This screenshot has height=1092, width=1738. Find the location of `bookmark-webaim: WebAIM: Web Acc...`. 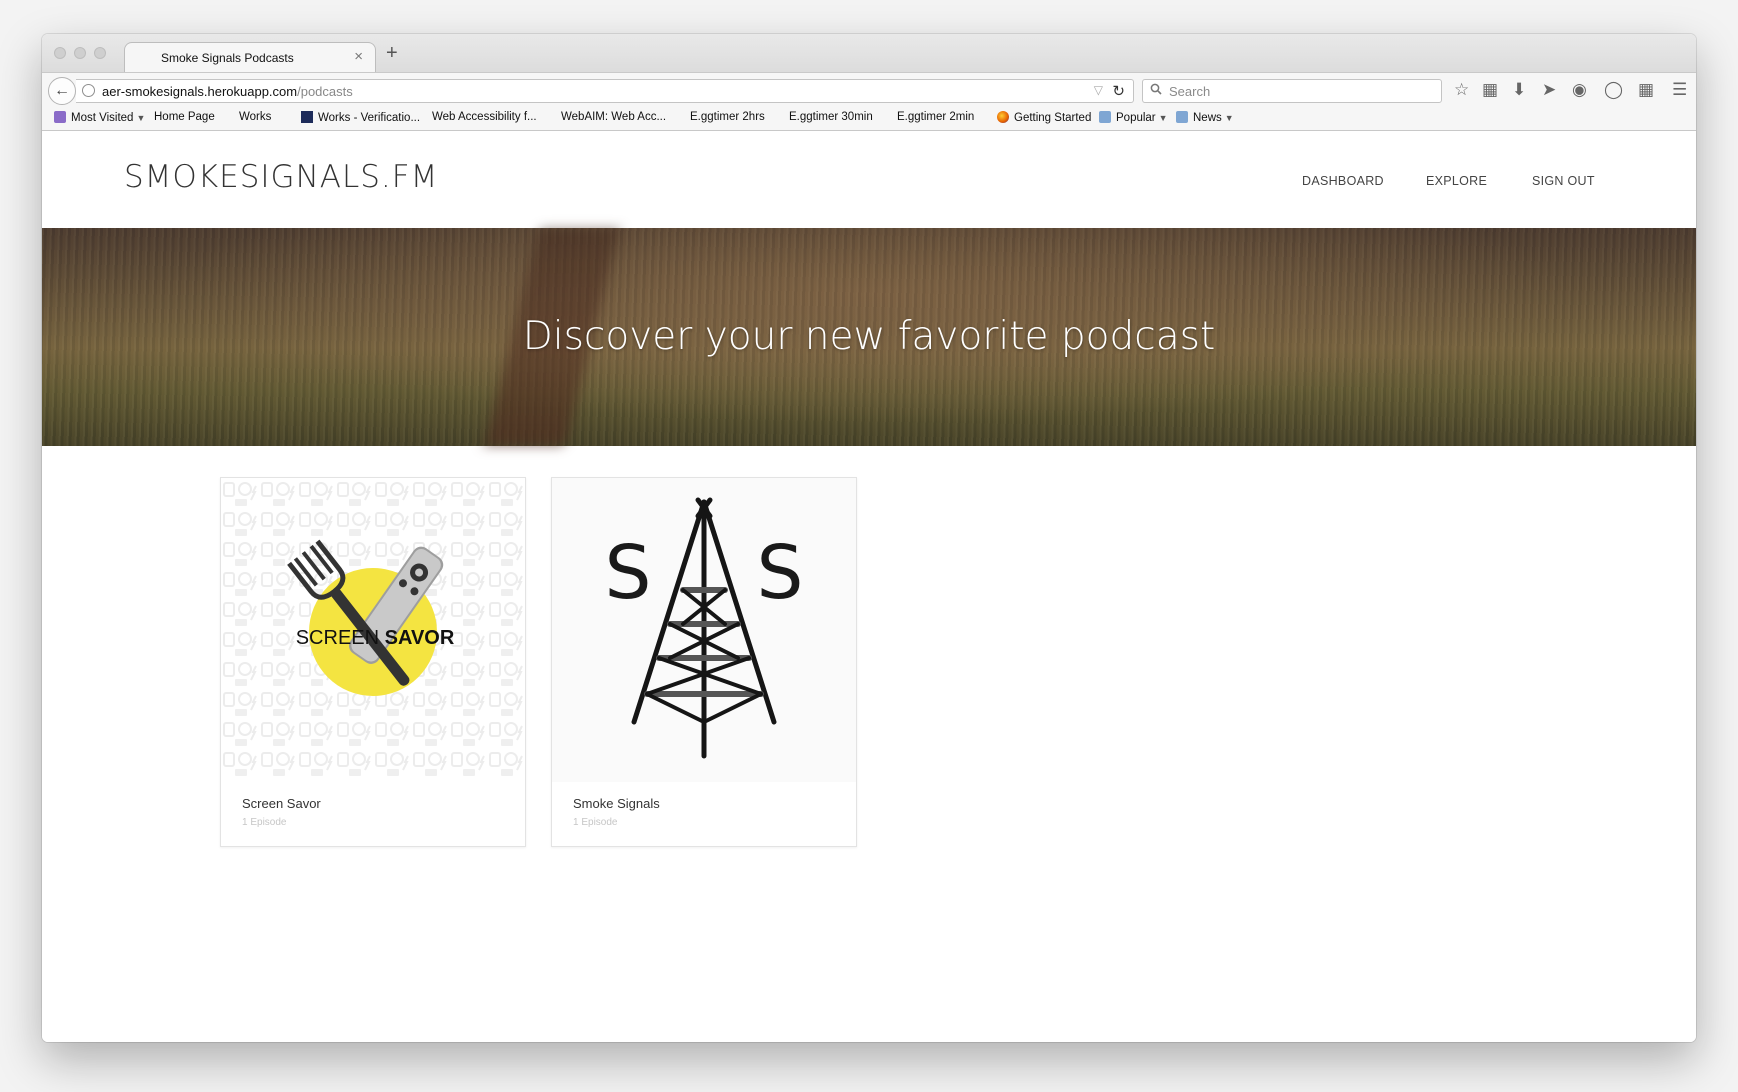

bookmark-webaim: WebAIM: Web Acc... is located at coordinates (614, 576).